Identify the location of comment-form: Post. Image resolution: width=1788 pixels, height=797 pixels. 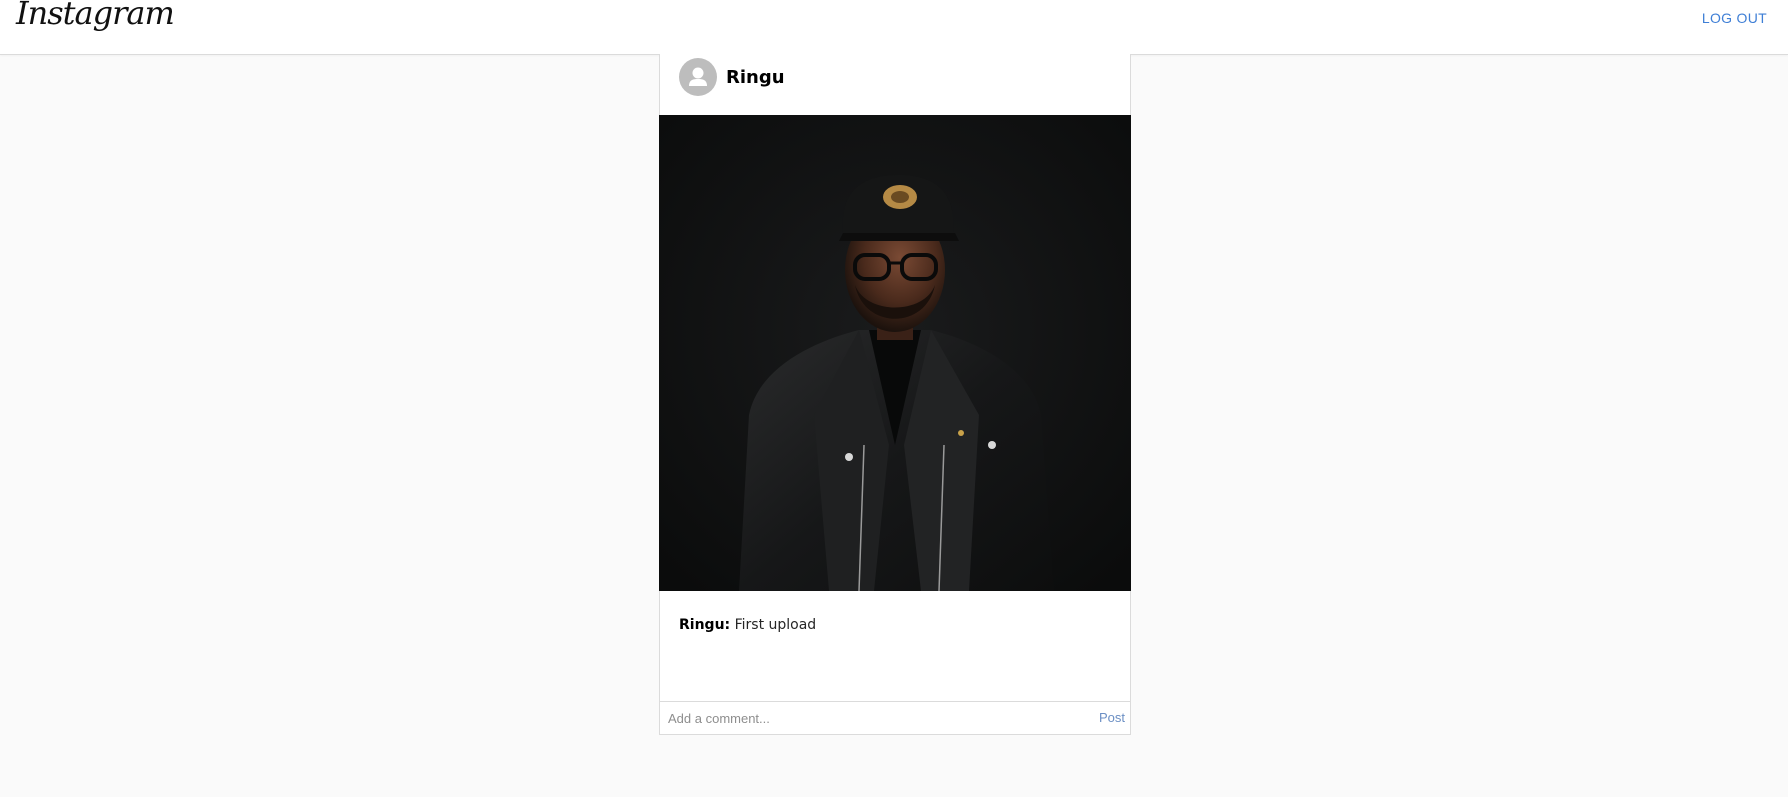
(895, 718).